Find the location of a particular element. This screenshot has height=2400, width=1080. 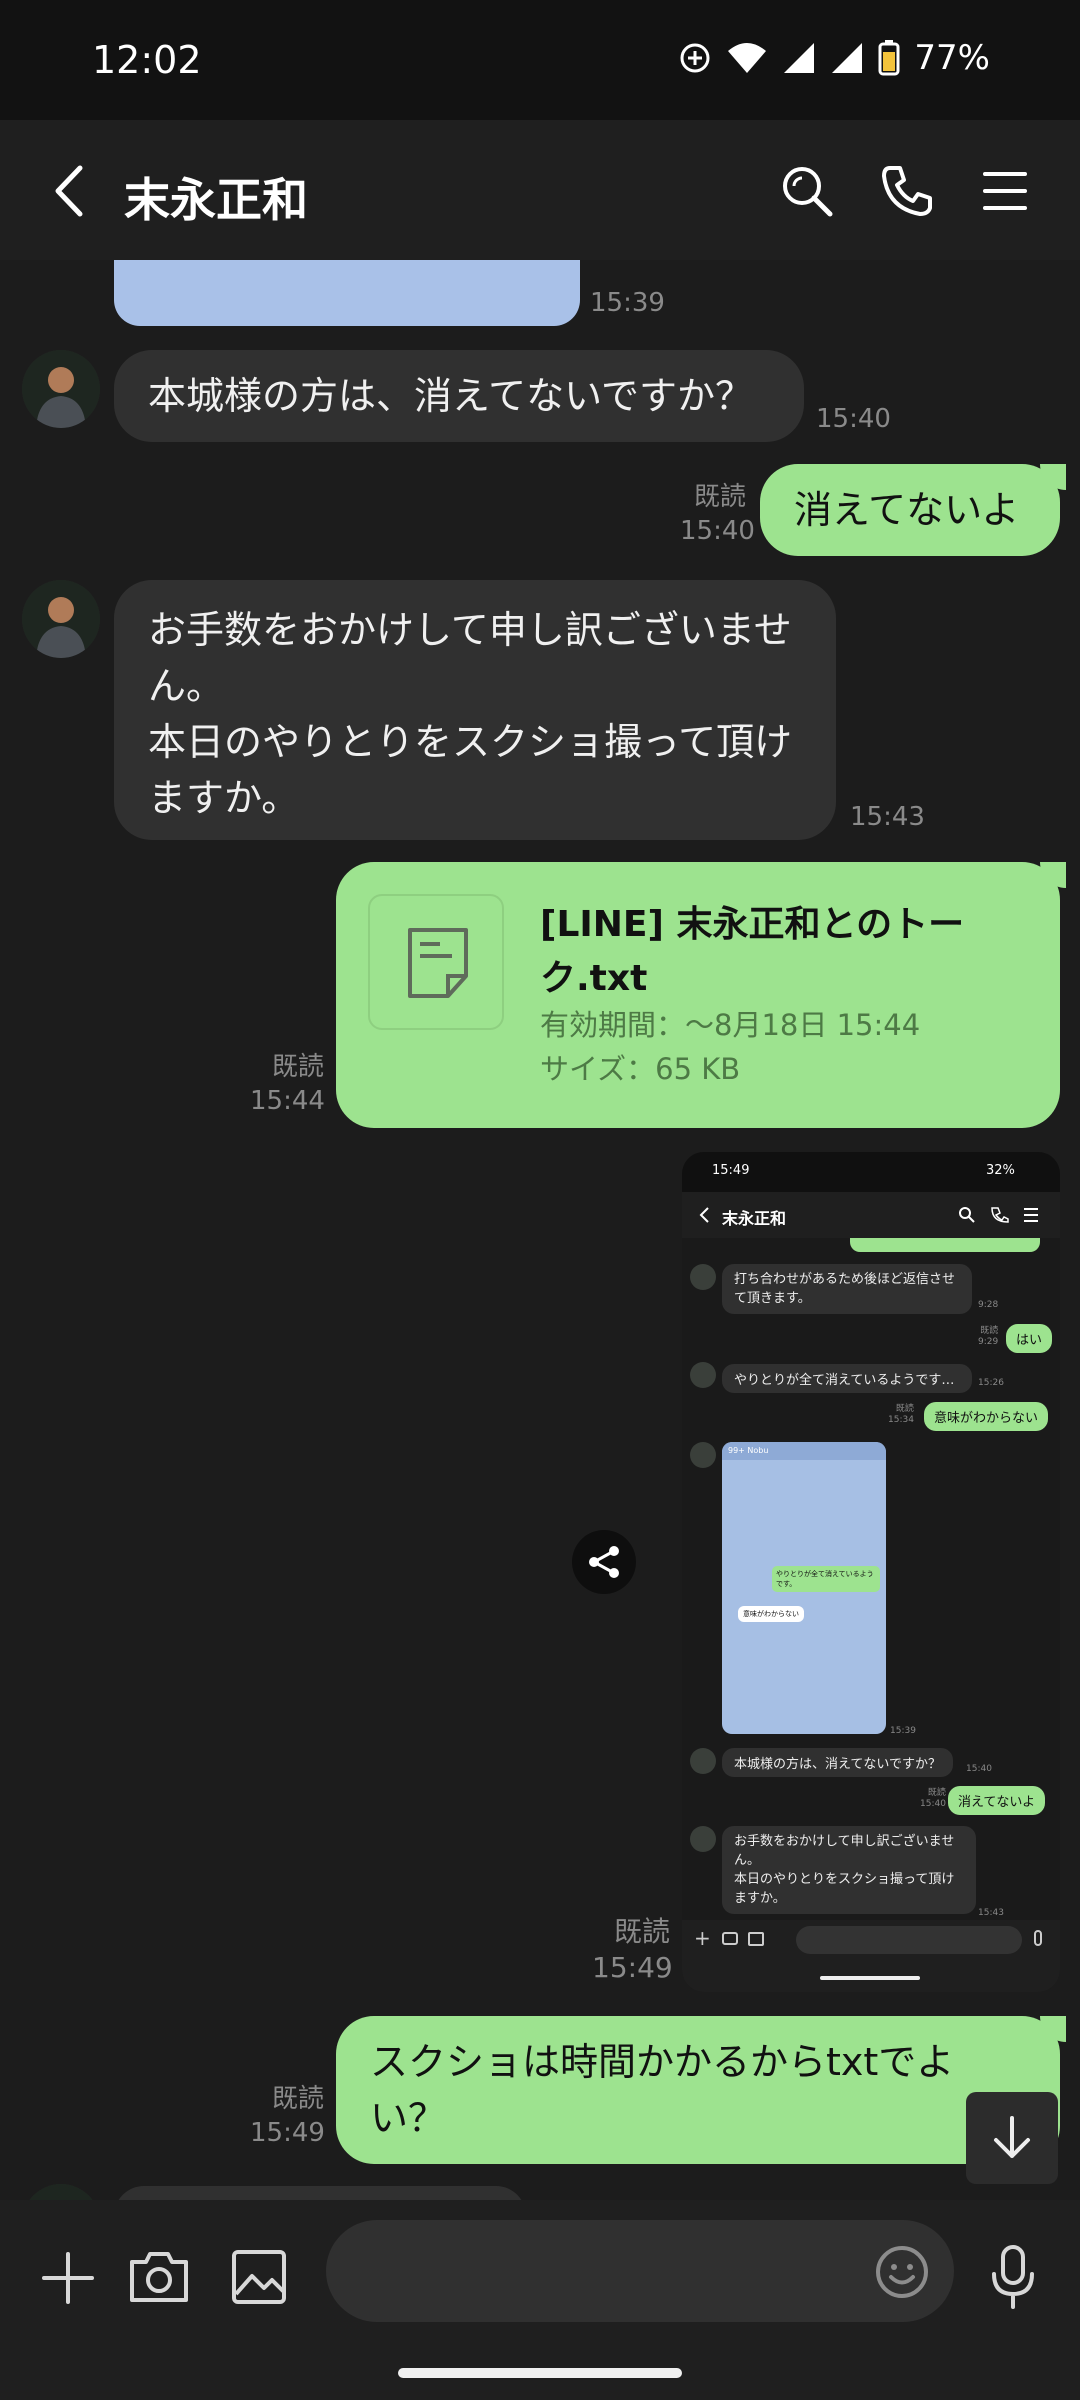

message-text: 本城様の方は、消えてないですか？ is located at coordinates (450, 396).